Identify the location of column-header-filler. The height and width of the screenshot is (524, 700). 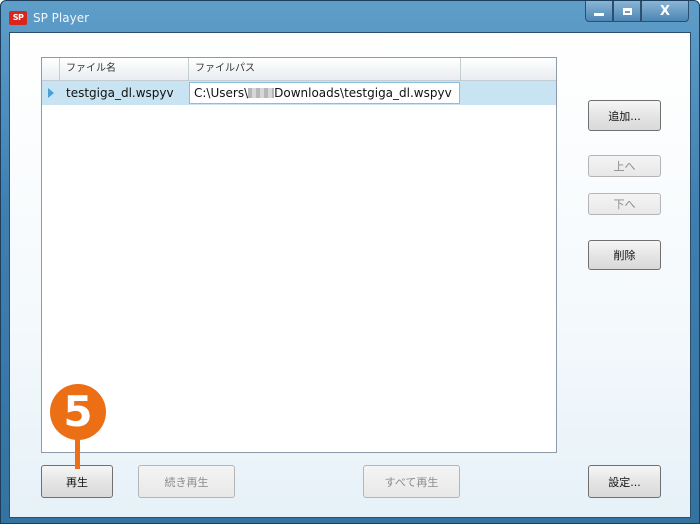
(508, 69).